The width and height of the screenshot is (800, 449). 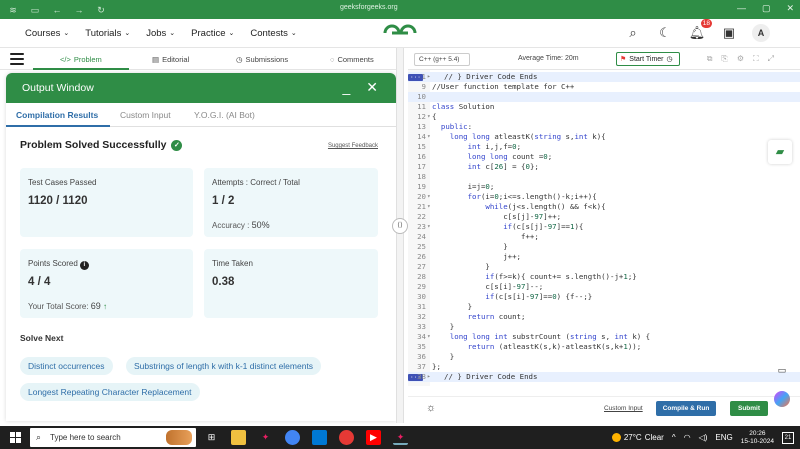 What do you see at coordinates (604, 247) in the screenshot?
I see `code-line: 25 }` at bounding box center [604, 247].